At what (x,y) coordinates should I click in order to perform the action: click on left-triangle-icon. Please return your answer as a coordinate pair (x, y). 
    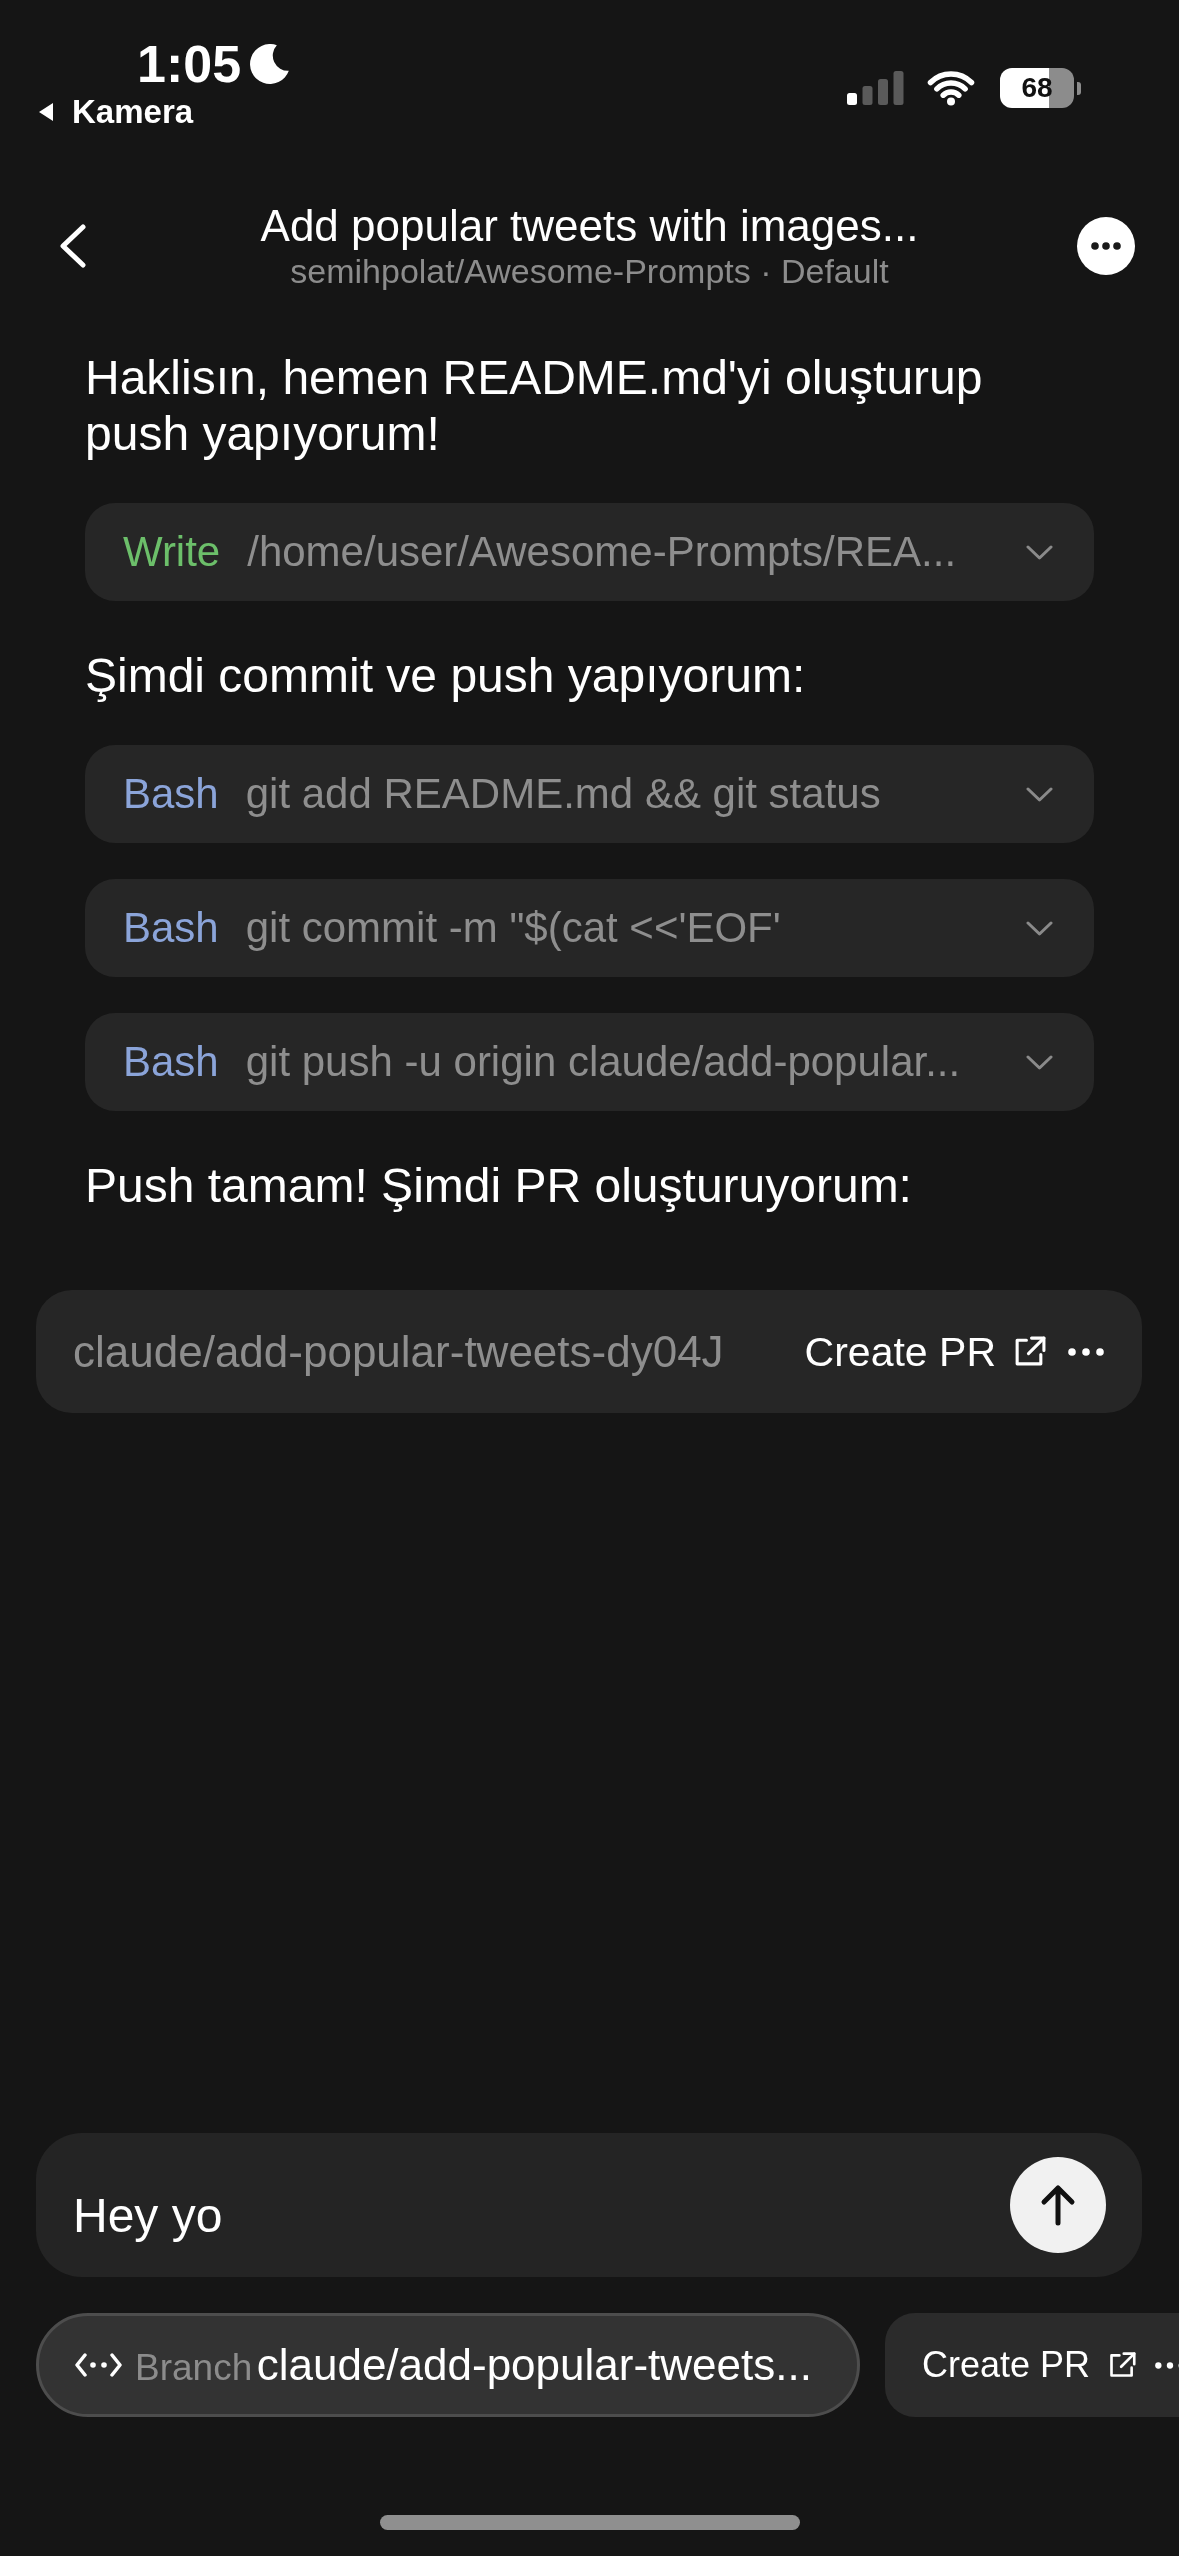
    Looking at the image, I should click on (46, 112).